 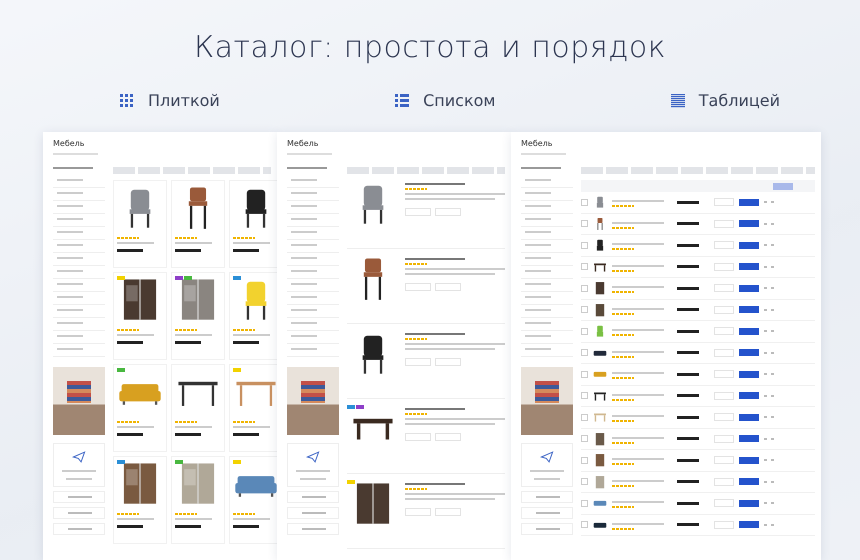 I want to click on view-label: Списком, so click(x=459, y=100).